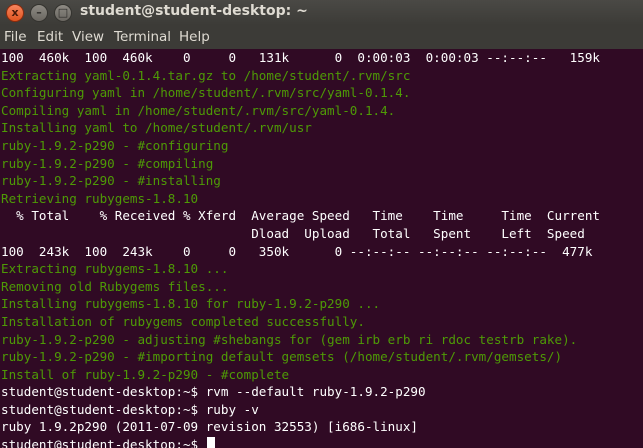 Image resolution: width=643 pixels, height=448 pixels. I want to click on menu-terminal: Terminal, so click(142, 37).